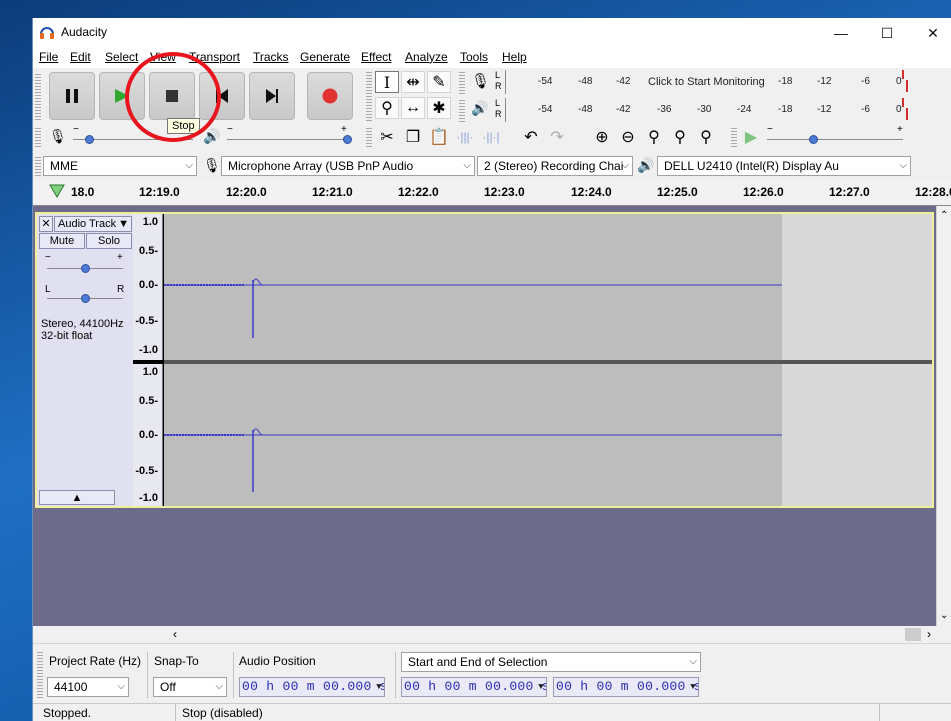 This screenshot has width=951, height=721. I want to click on selection-end-field: 00 h 00 m 00.000 s ▼, so click(626, 687).